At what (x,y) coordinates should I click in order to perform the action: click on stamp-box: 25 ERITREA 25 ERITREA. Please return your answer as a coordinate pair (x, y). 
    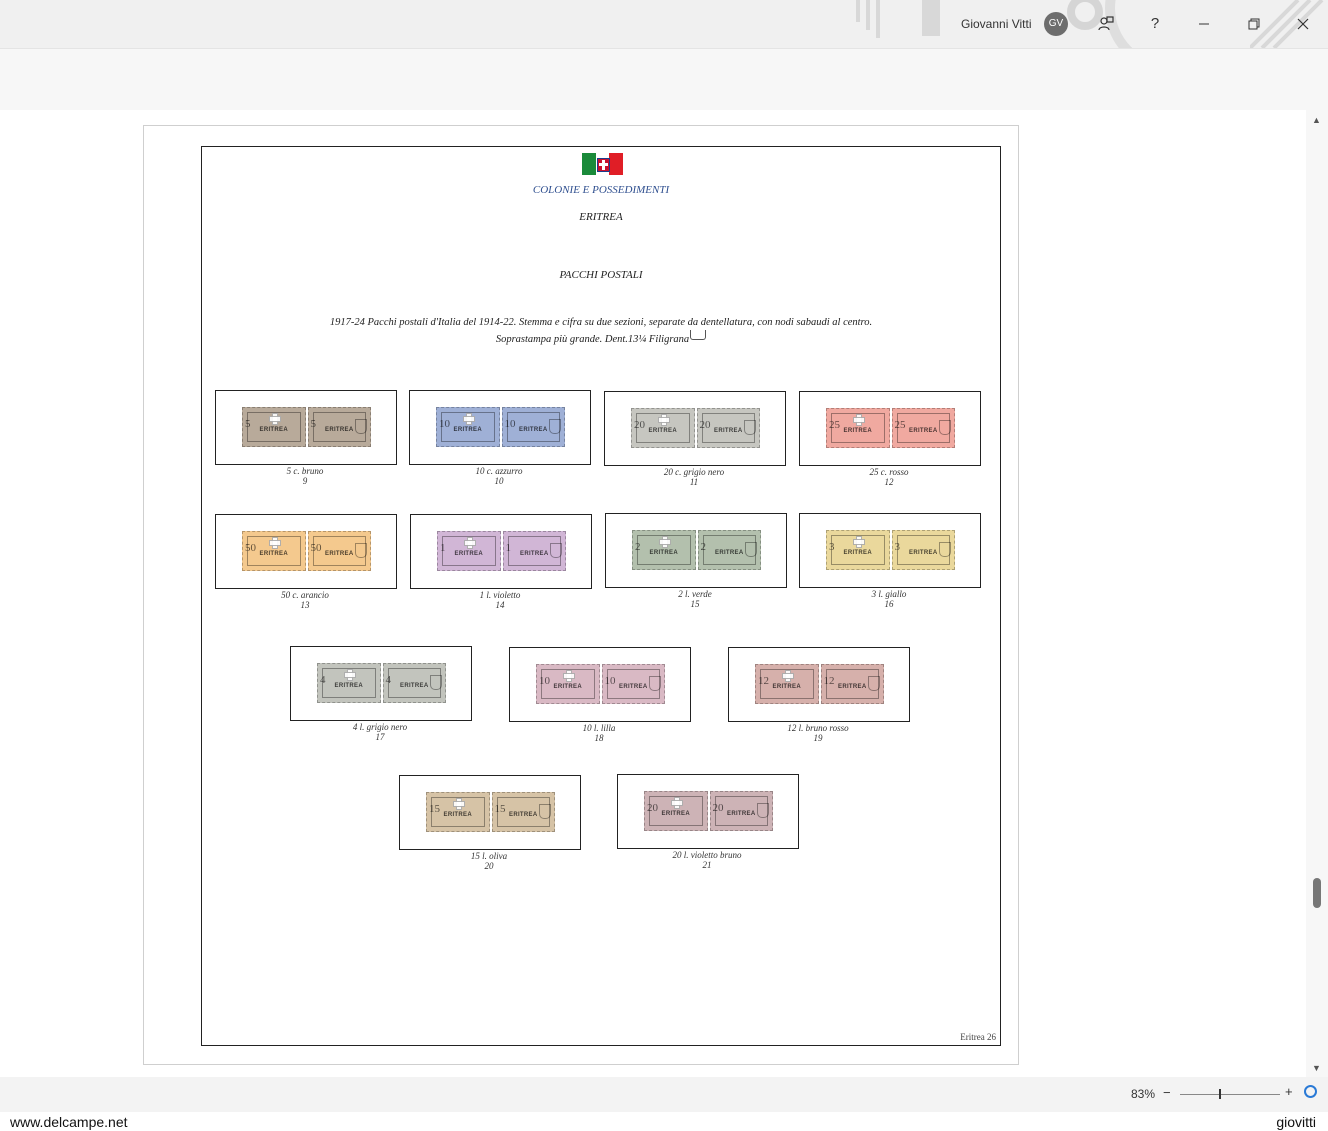
    Looking at the image, I should click on (890, 428).